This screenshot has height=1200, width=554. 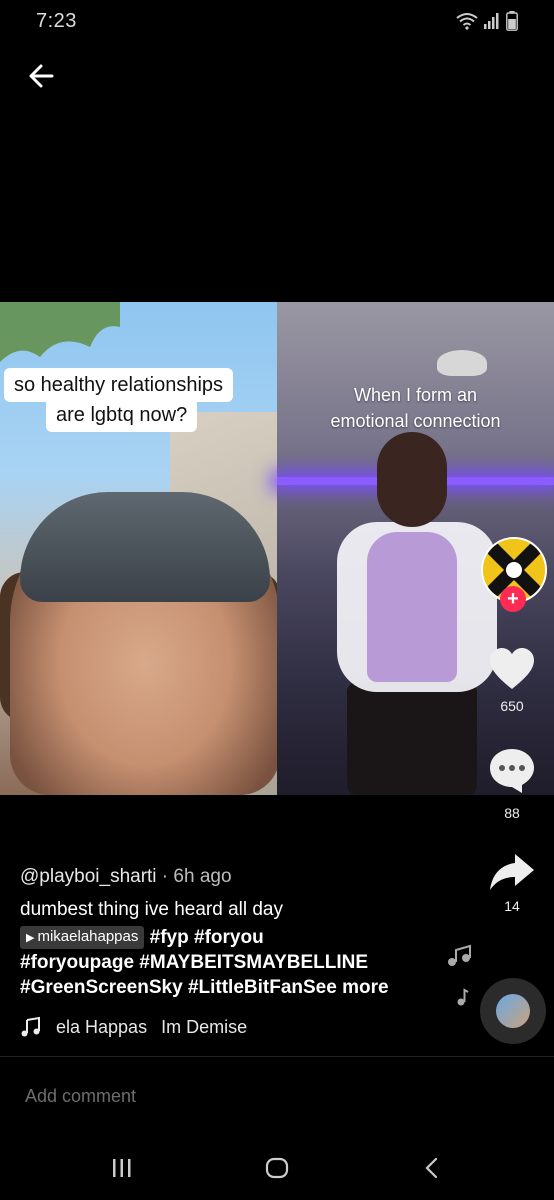 I want to click on system-navbar, so click(x=277, y=1168).